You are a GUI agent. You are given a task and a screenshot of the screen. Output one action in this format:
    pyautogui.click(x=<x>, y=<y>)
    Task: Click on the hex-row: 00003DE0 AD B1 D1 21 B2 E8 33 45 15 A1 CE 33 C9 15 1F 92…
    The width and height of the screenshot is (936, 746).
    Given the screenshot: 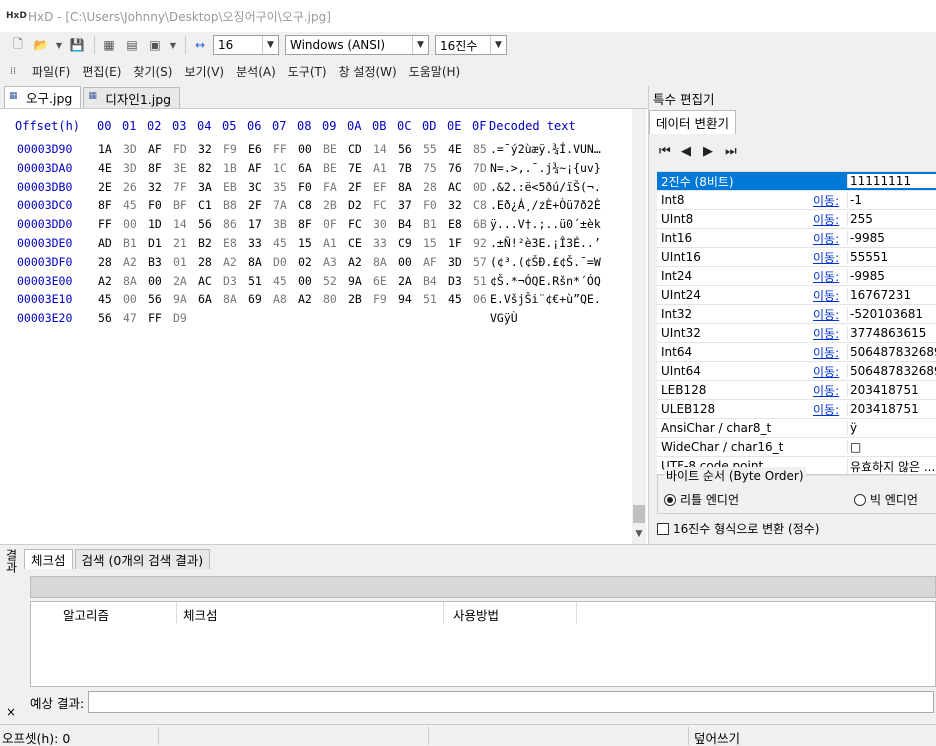 What is the action you would take?
    pyautogui.click(x=309, y=243)
    